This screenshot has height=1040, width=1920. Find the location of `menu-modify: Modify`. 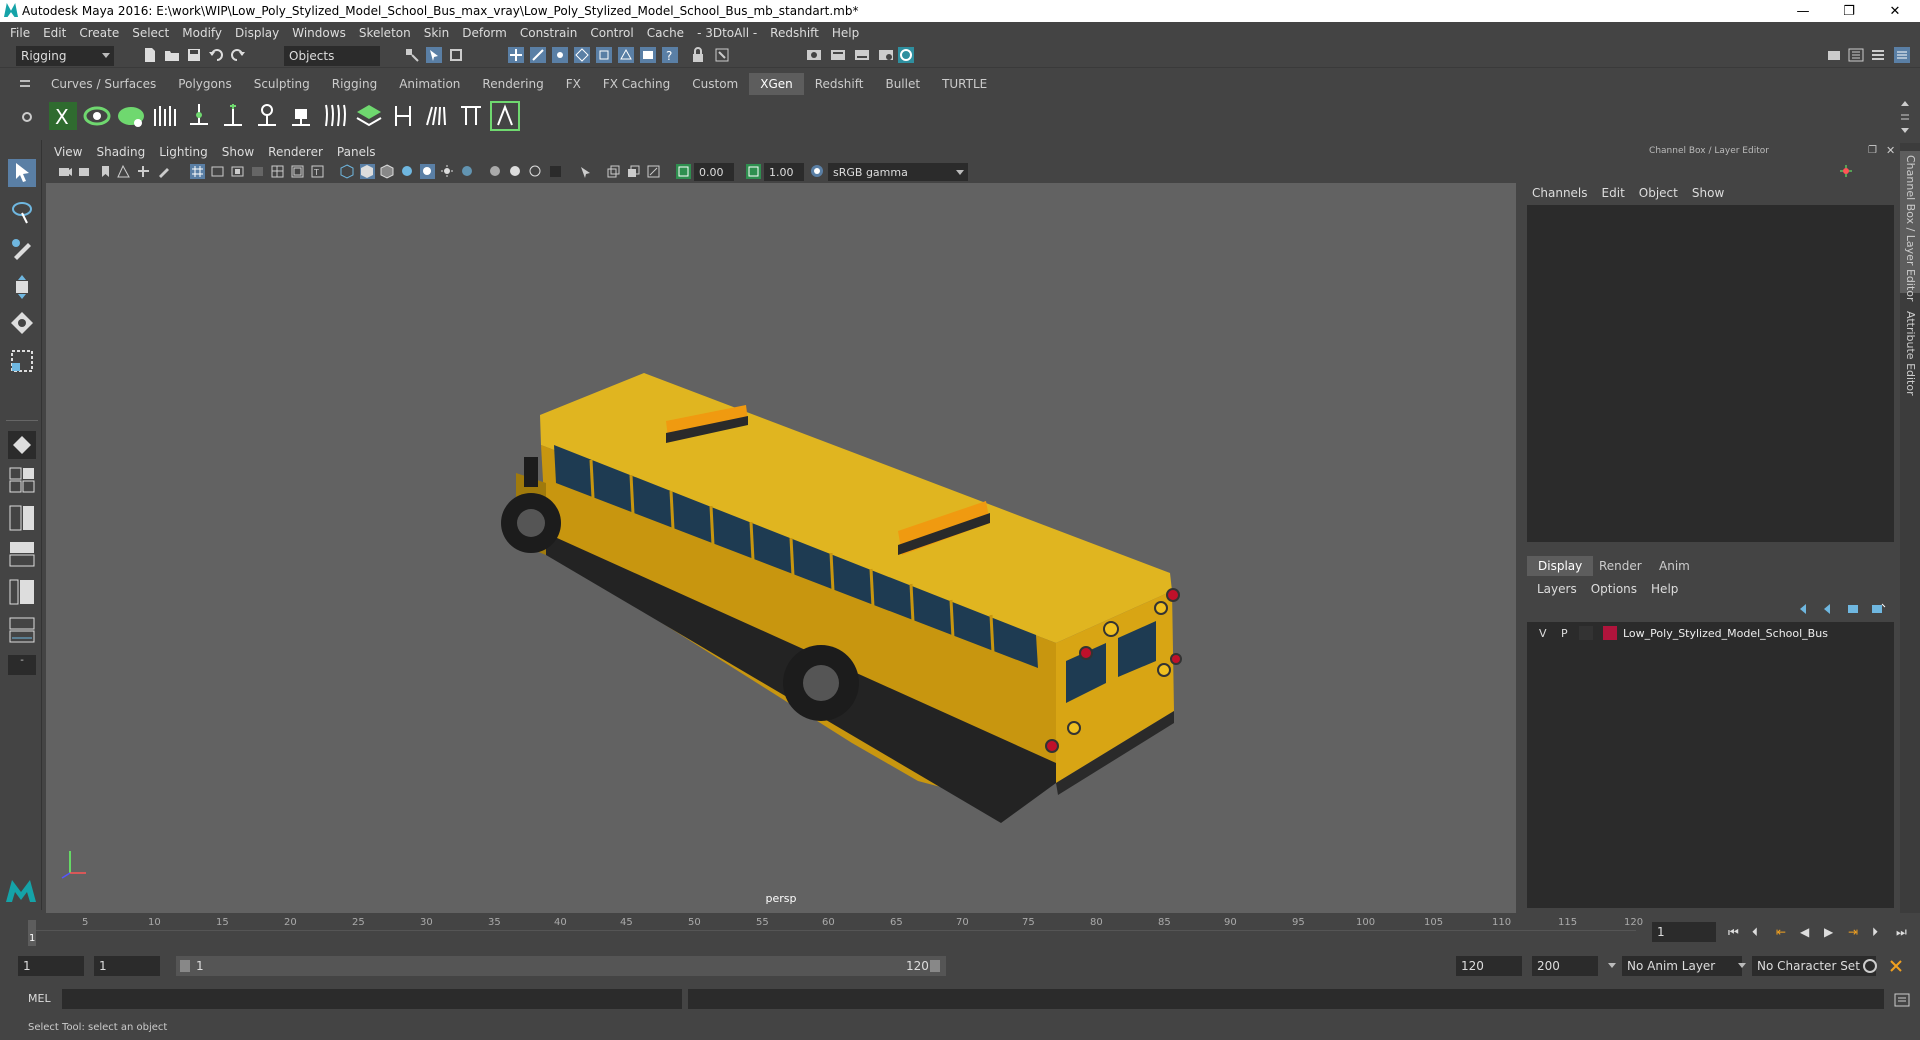

menu-modify: Modify is located at coordinates (202, 33).